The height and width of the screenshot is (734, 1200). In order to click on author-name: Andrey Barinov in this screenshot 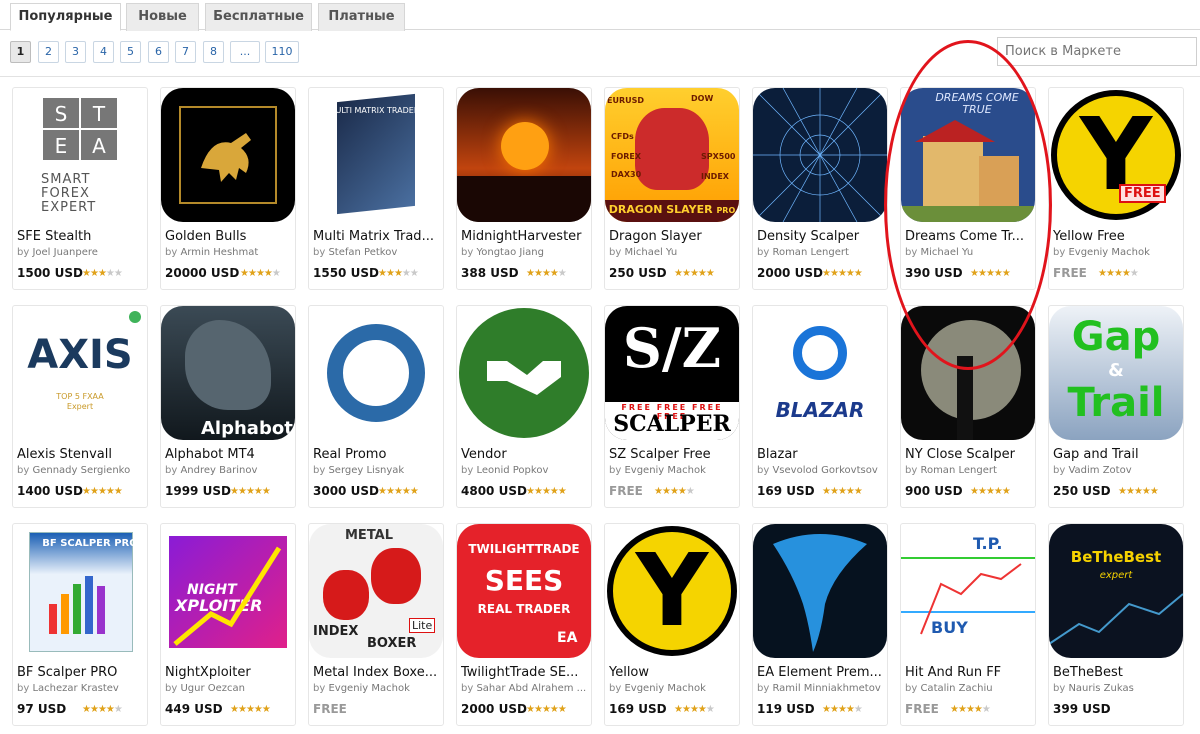, I will do `click(218, 470)`.